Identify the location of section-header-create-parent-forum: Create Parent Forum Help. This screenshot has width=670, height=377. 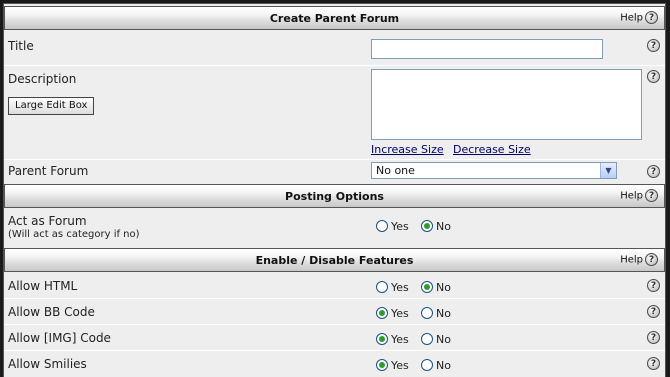
(334, 18).